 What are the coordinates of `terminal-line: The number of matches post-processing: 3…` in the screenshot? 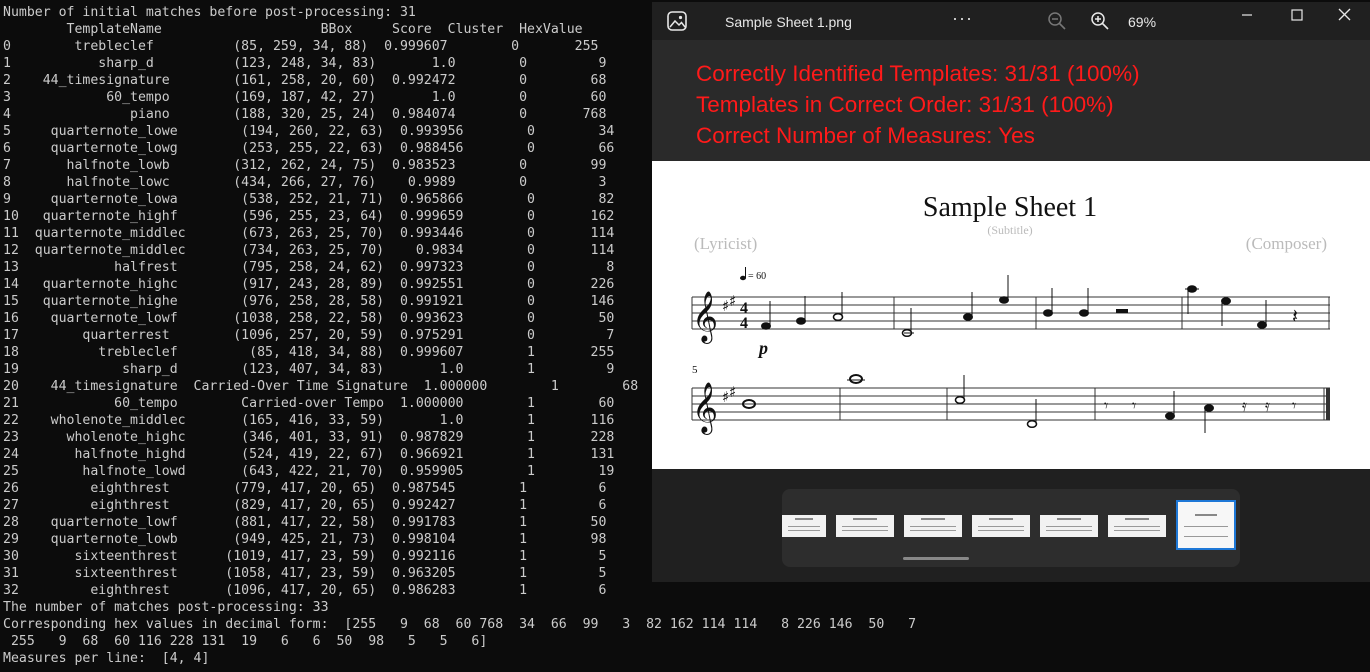 It's located at (166, 607).